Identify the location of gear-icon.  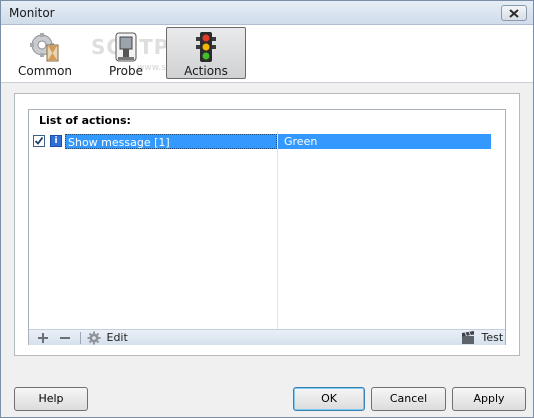
(94, 338).